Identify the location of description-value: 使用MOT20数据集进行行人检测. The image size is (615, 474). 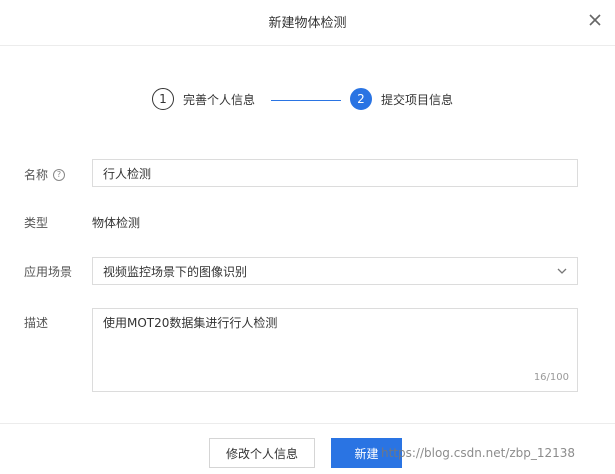
(190, 323).